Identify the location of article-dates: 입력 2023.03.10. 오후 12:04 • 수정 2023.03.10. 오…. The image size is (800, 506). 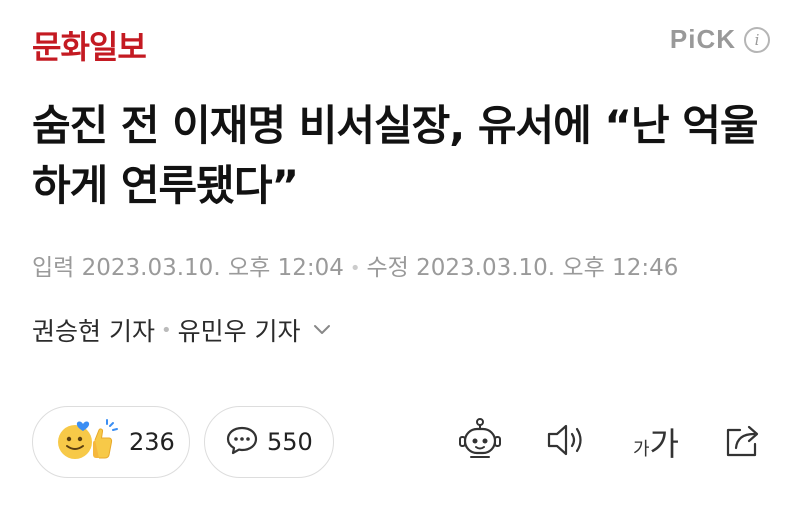
(355, 265).